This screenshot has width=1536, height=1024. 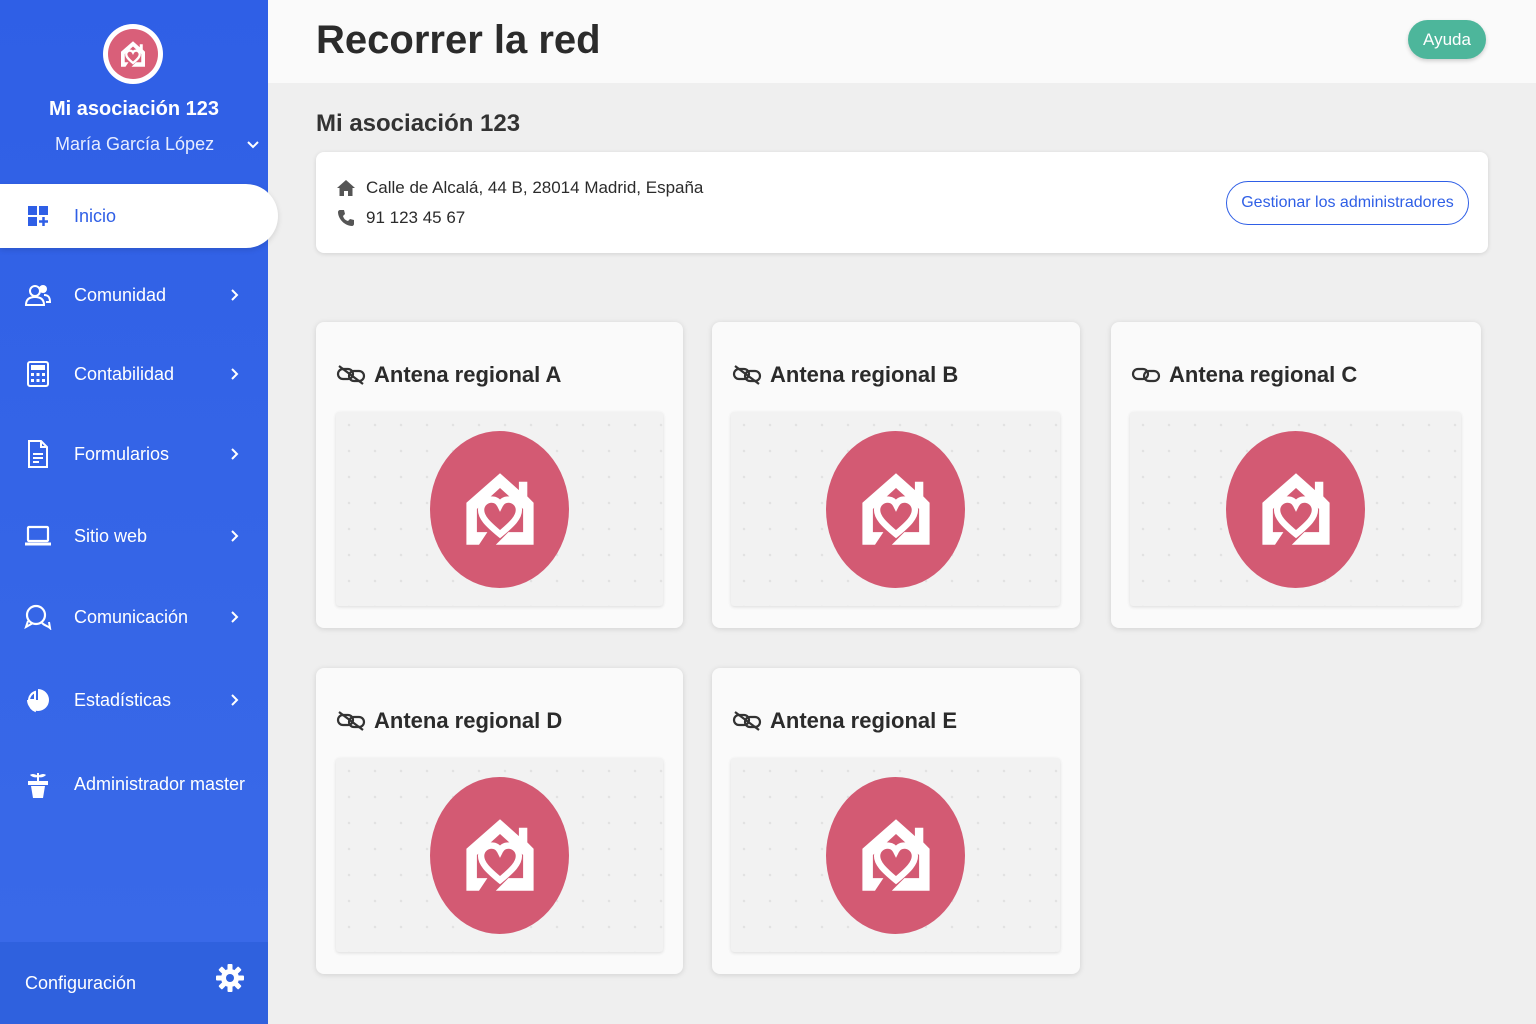 What do you see at coordinates (230, 978) in the screenshot?
I see `gear-icon` at bounding box center [230, 978].